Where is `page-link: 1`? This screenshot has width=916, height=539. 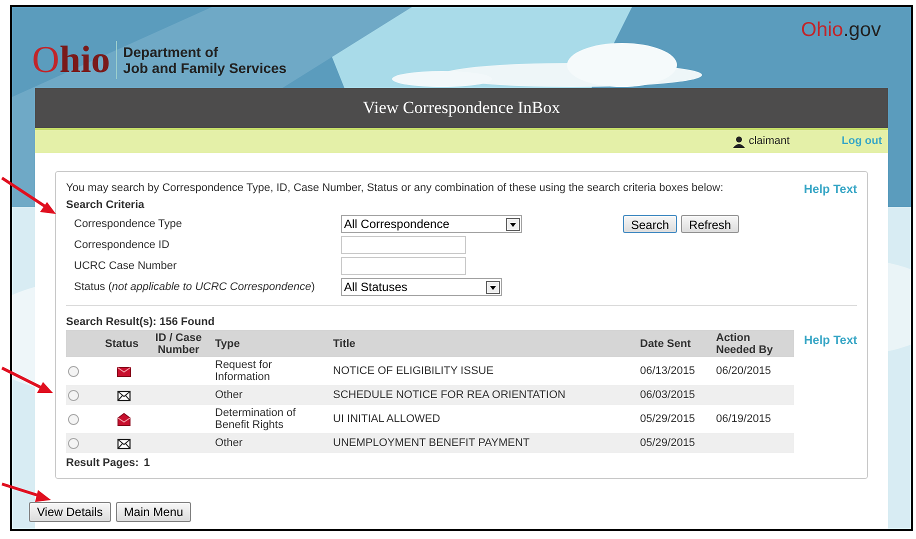
page-link: 1 is located at coordinates (147, 463).